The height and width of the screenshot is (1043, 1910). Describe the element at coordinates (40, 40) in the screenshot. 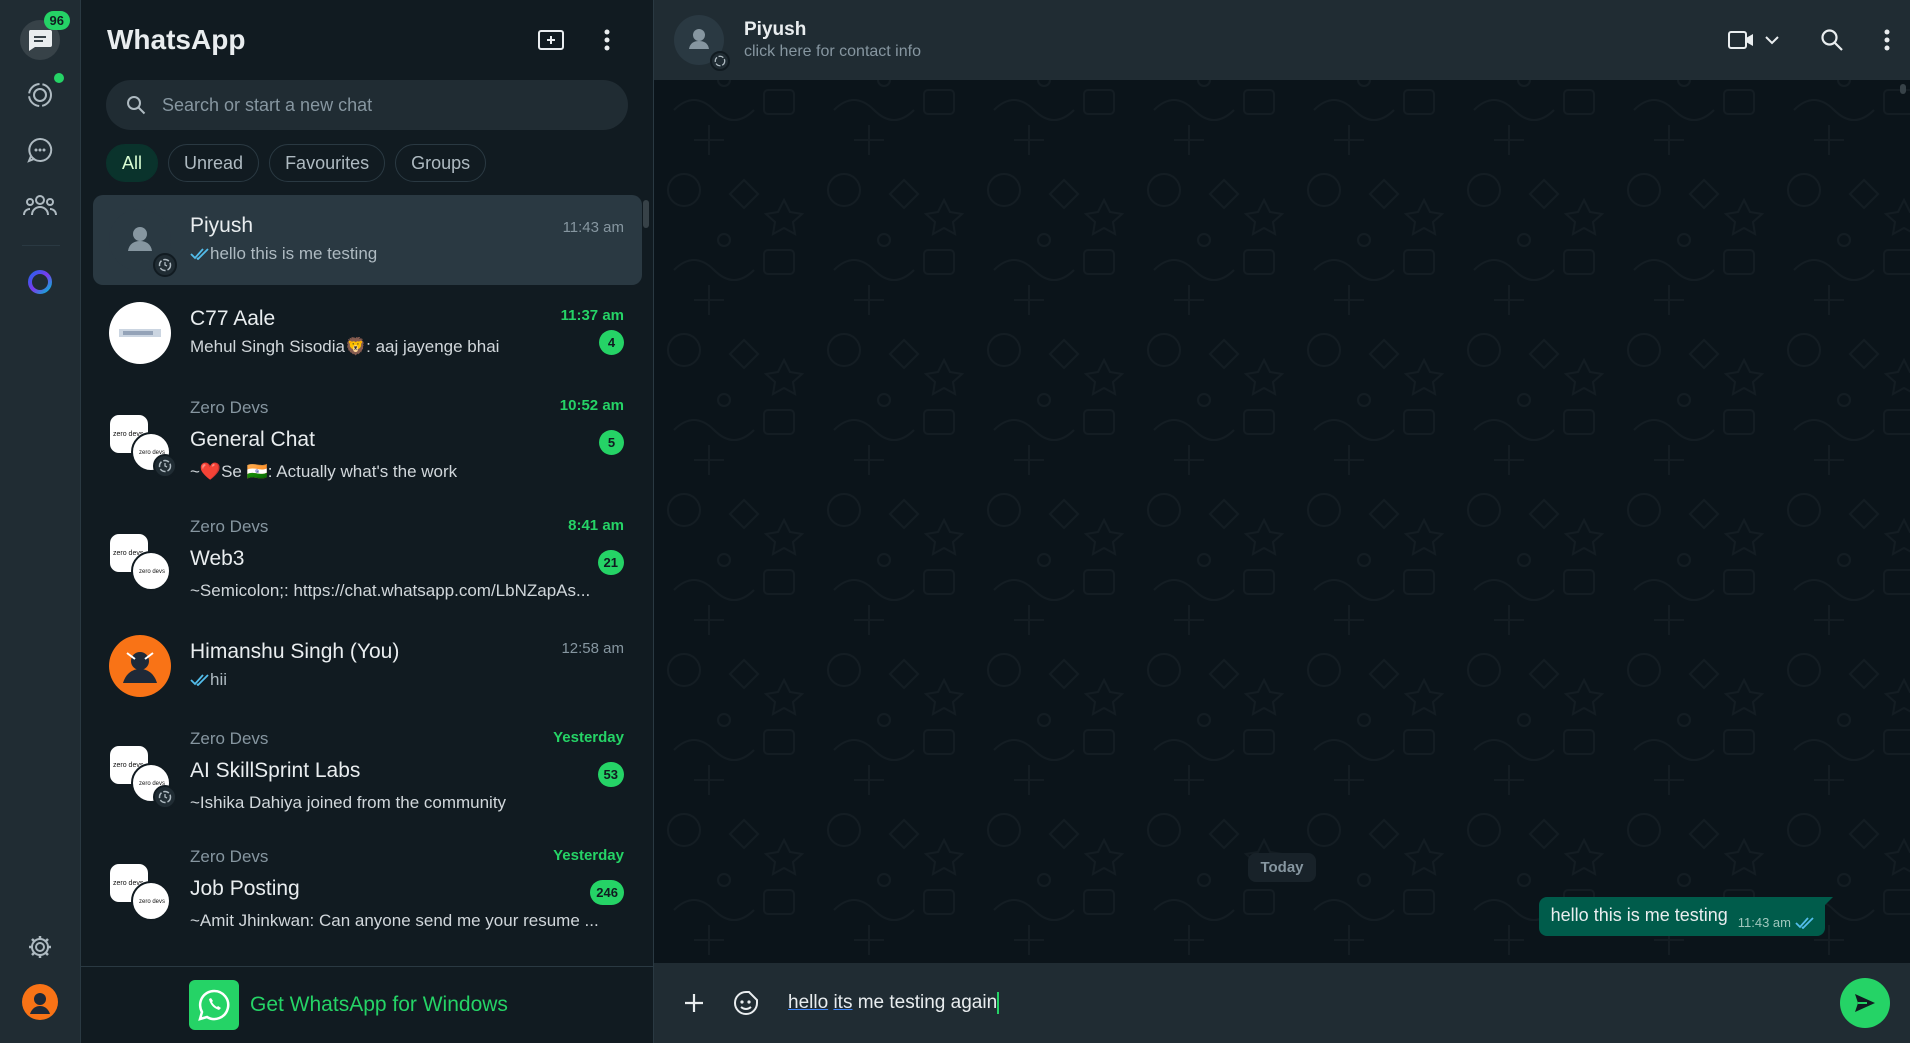

I see `chats-icon` at that location.